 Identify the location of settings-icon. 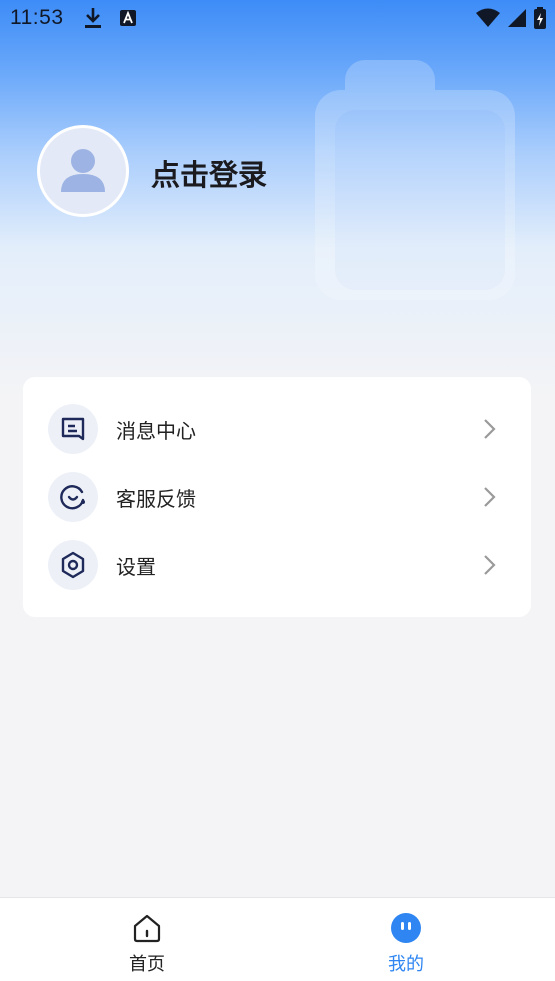
(73, 565).